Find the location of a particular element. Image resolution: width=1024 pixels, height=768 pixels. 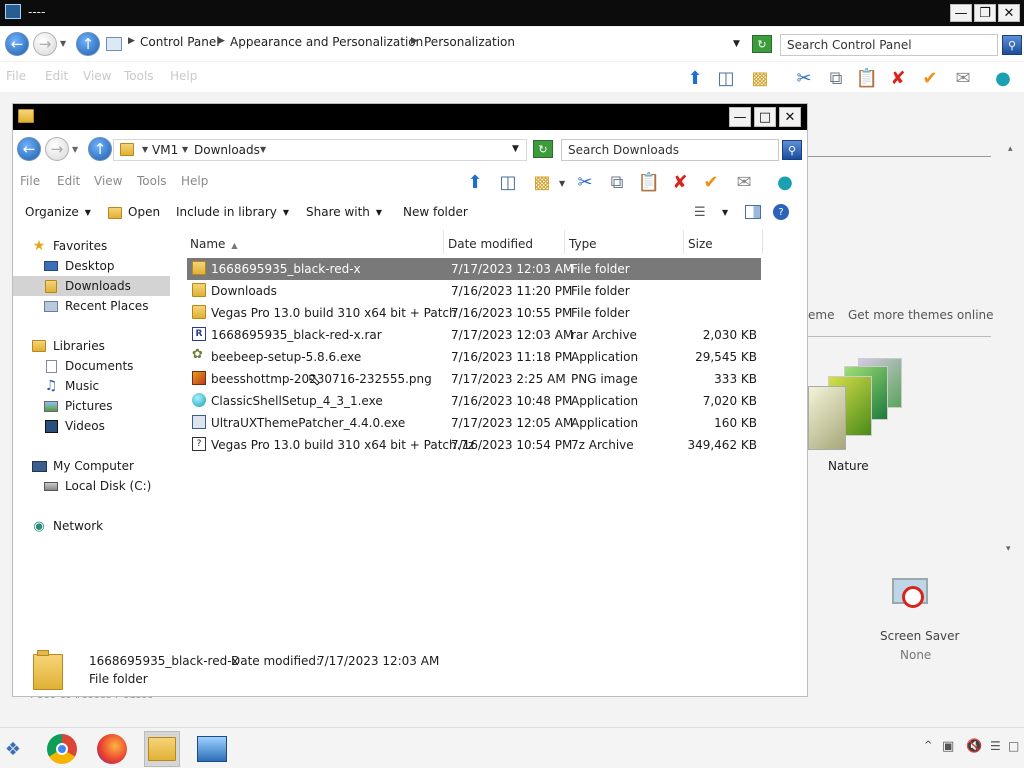

maximize-button: □ is located at coordinates (765, 117).